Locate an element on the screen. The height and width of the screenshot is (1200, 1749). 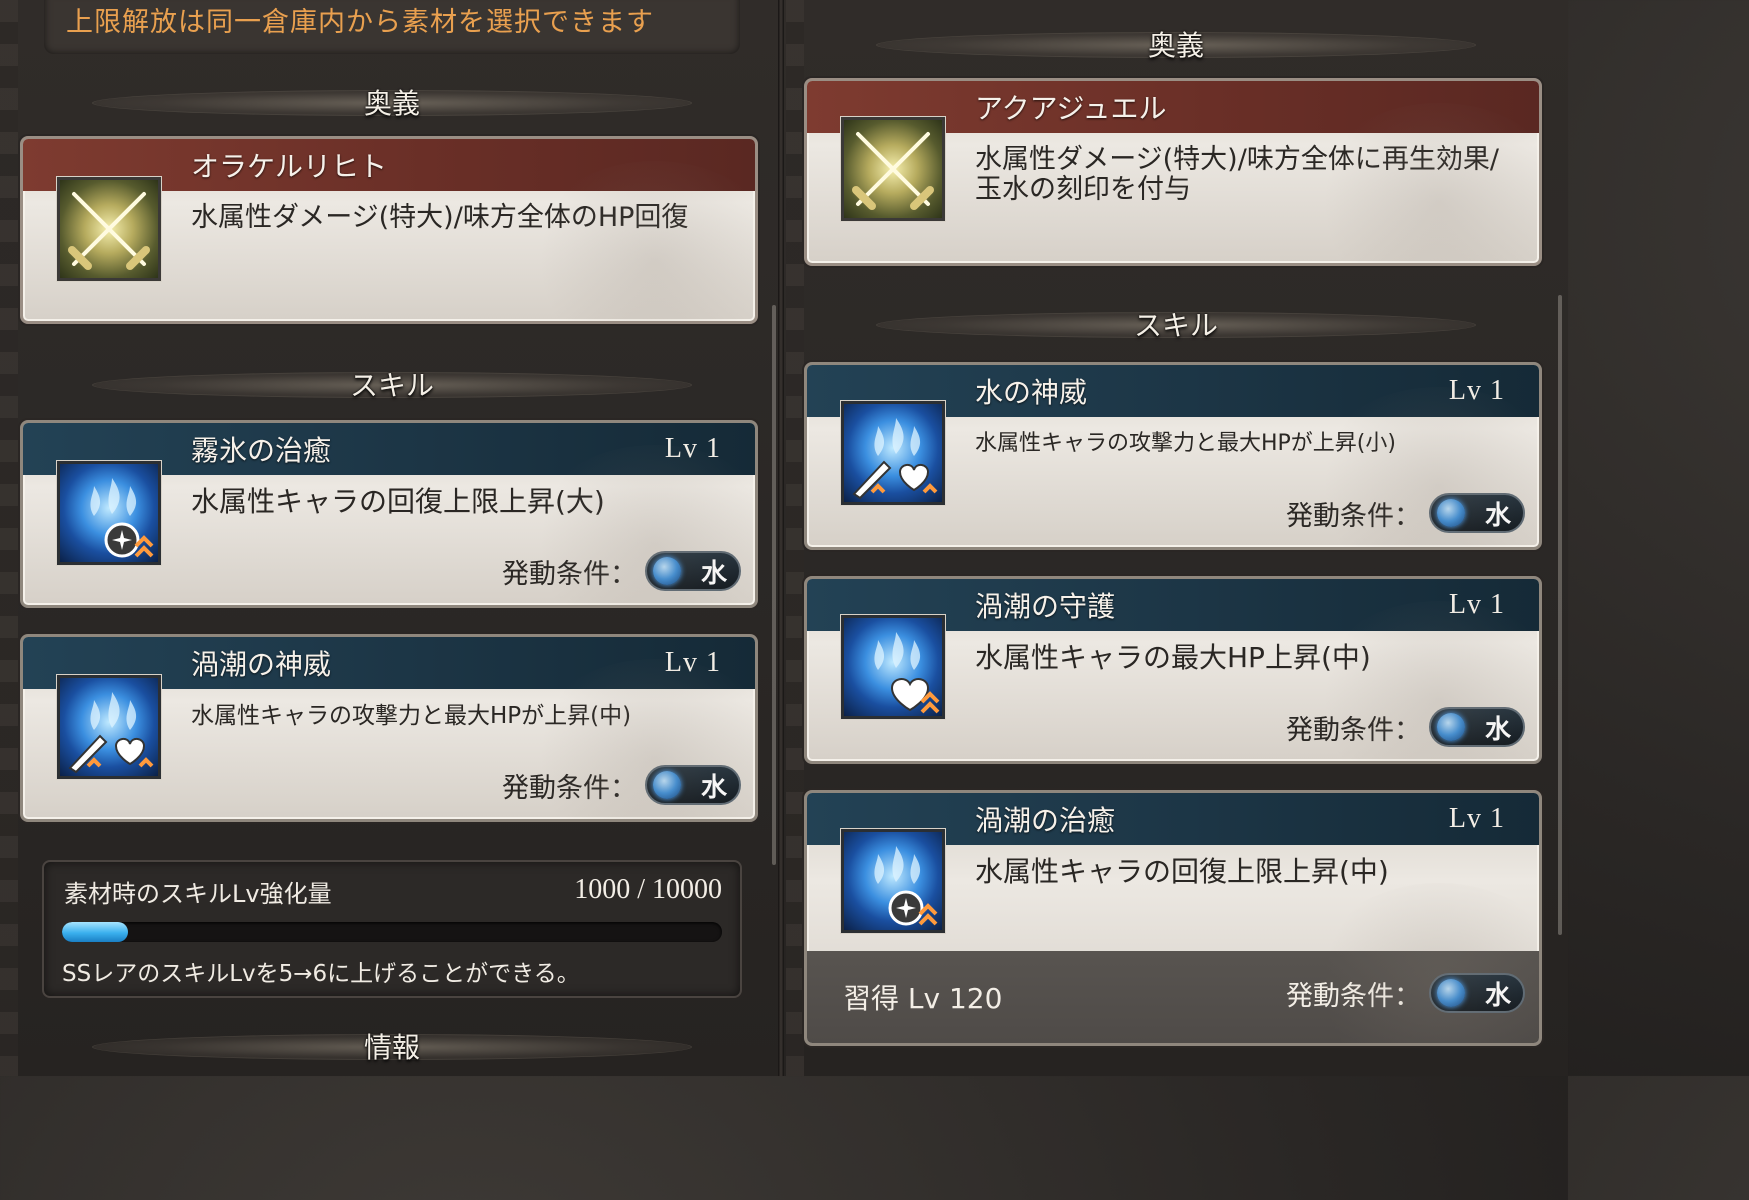
material-gauge-fill is located at coordinates (95, 932).